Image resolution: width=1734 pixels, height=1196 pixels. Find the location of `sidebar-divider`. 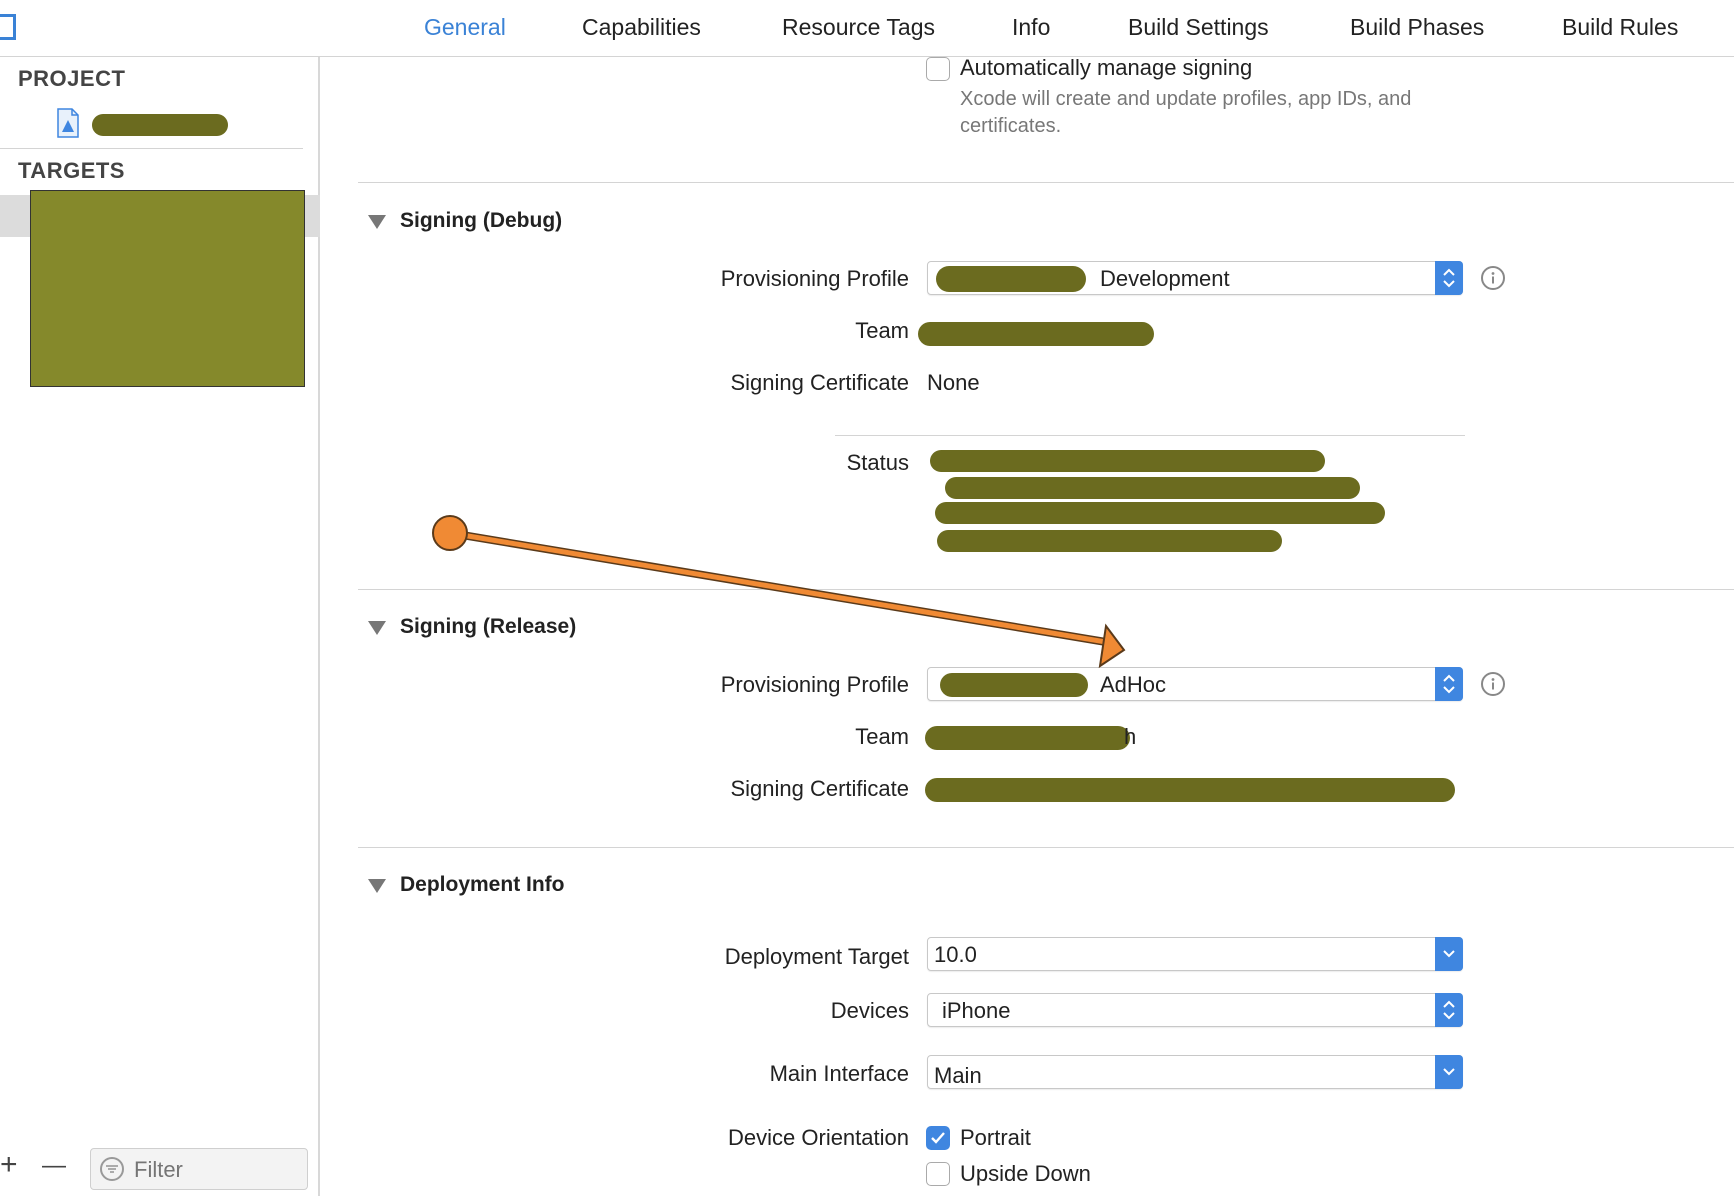

sidebar-divider is located at coordinates (151, 148).